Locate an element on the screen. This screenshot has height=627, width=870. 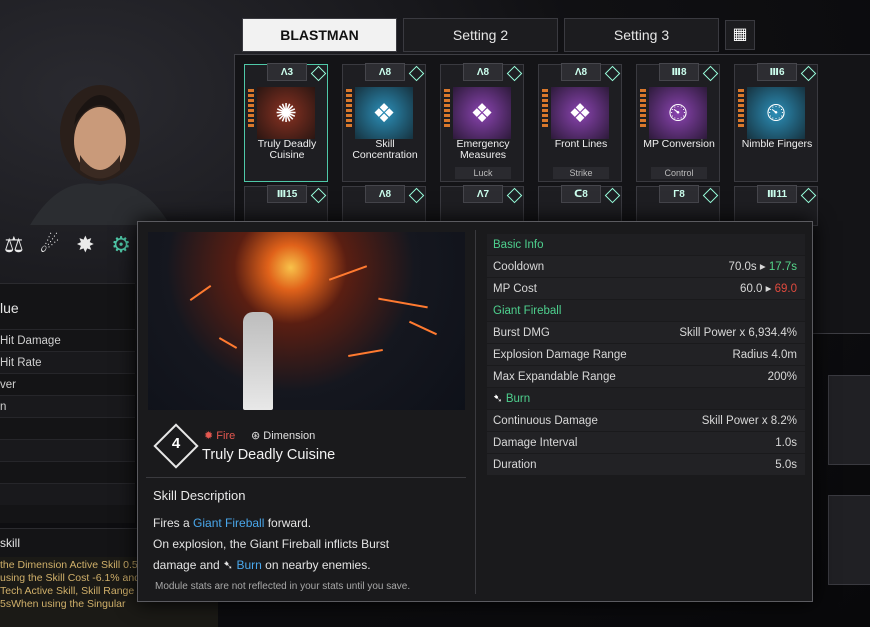
comet-icon: ✸ is located at coordinates (86, 245).